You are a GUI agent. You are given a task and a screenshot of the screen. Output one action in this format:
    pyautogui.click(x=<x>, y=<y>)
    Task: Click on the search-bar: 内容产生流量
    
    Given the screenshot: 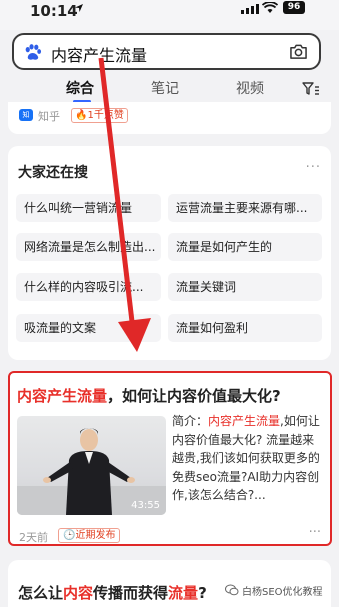 What is the action you would take?
    pyautogui.click(x=166, y=51)
    